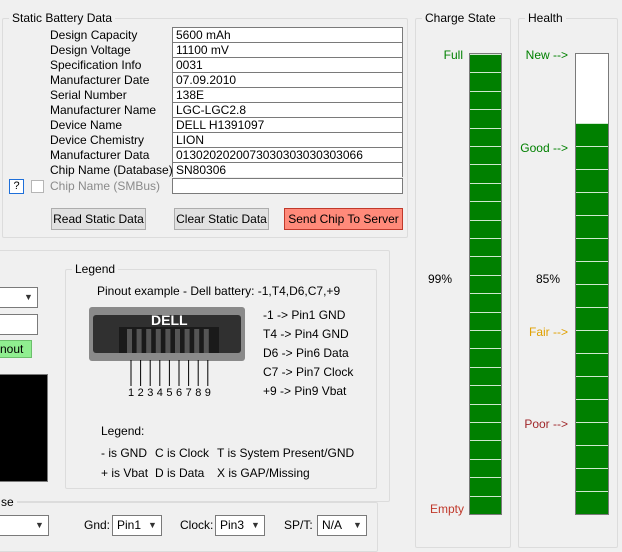 Image resolution: width=622 pixels, height=552 pixels. I want to click on health-poor-label: Poor -->, so click(546, 424).